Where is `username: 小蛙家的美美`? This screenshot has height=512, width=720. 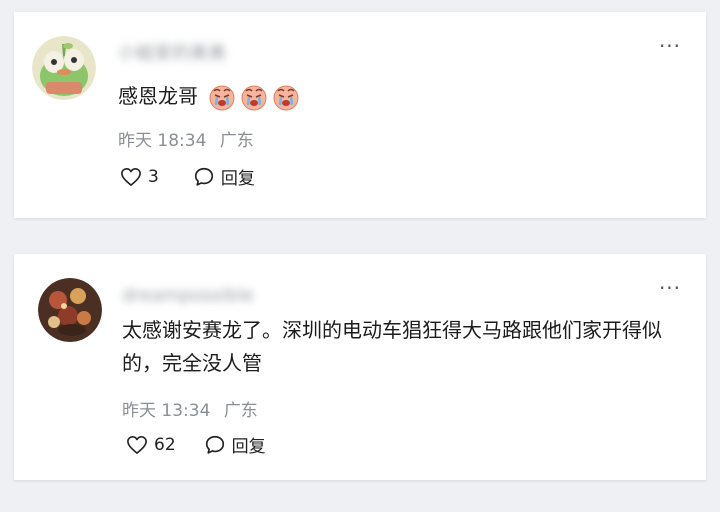
username: 小蛙家的美美 is located at coordinates (172, 54).